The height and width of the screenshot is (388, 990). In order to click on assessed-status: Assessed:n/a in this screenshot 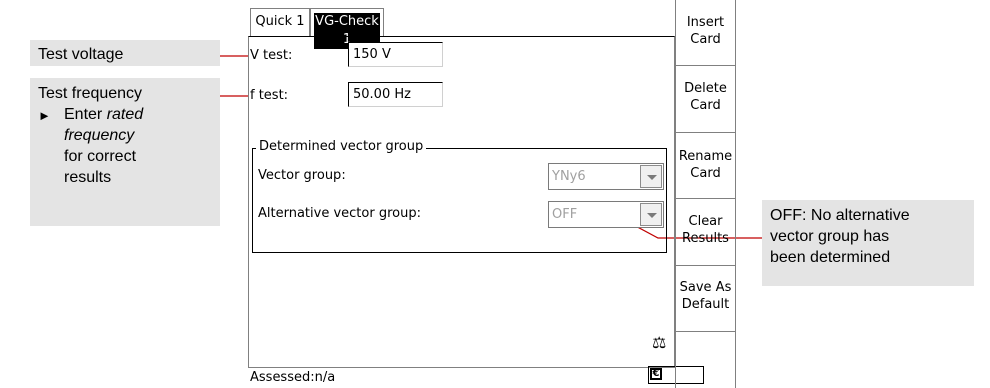, I will do `click(293, 377)`.